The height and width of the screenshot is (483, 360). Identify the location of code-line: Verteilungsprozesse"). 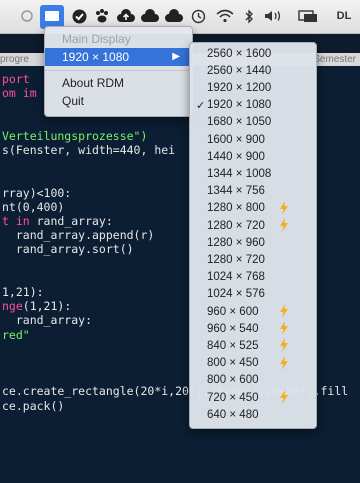
(74, 136).